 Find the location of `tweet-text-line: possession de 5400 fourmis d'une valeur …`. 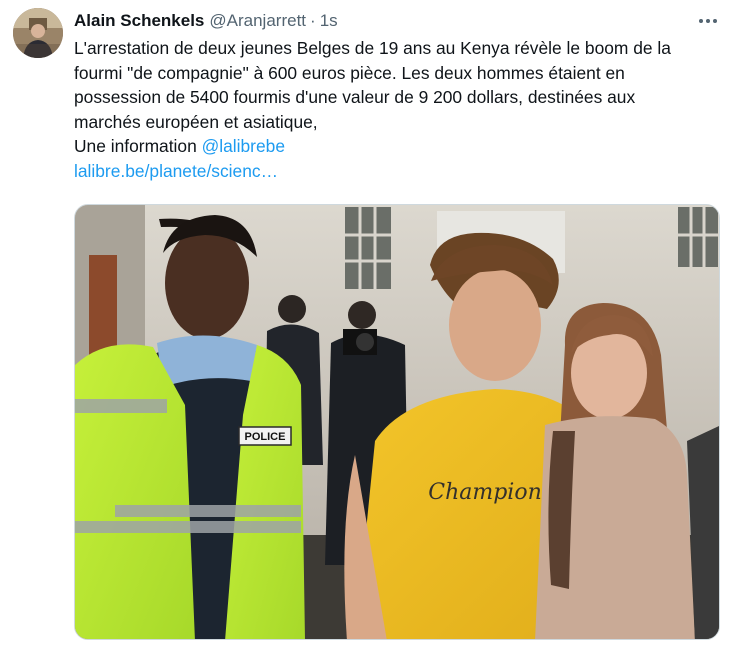

tweet-text-line: possession de 5400 fourmis d'une valeur … is located at coordinates (355, 97).